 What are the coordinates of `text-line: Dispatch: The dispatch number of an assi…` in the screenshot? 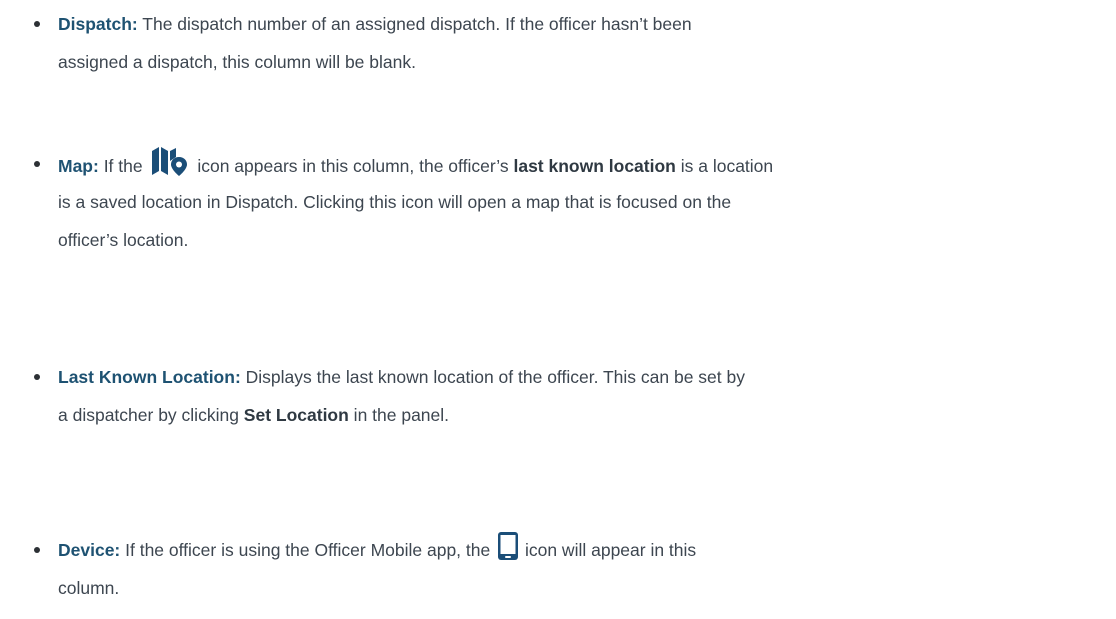 It's located at (586, 24).